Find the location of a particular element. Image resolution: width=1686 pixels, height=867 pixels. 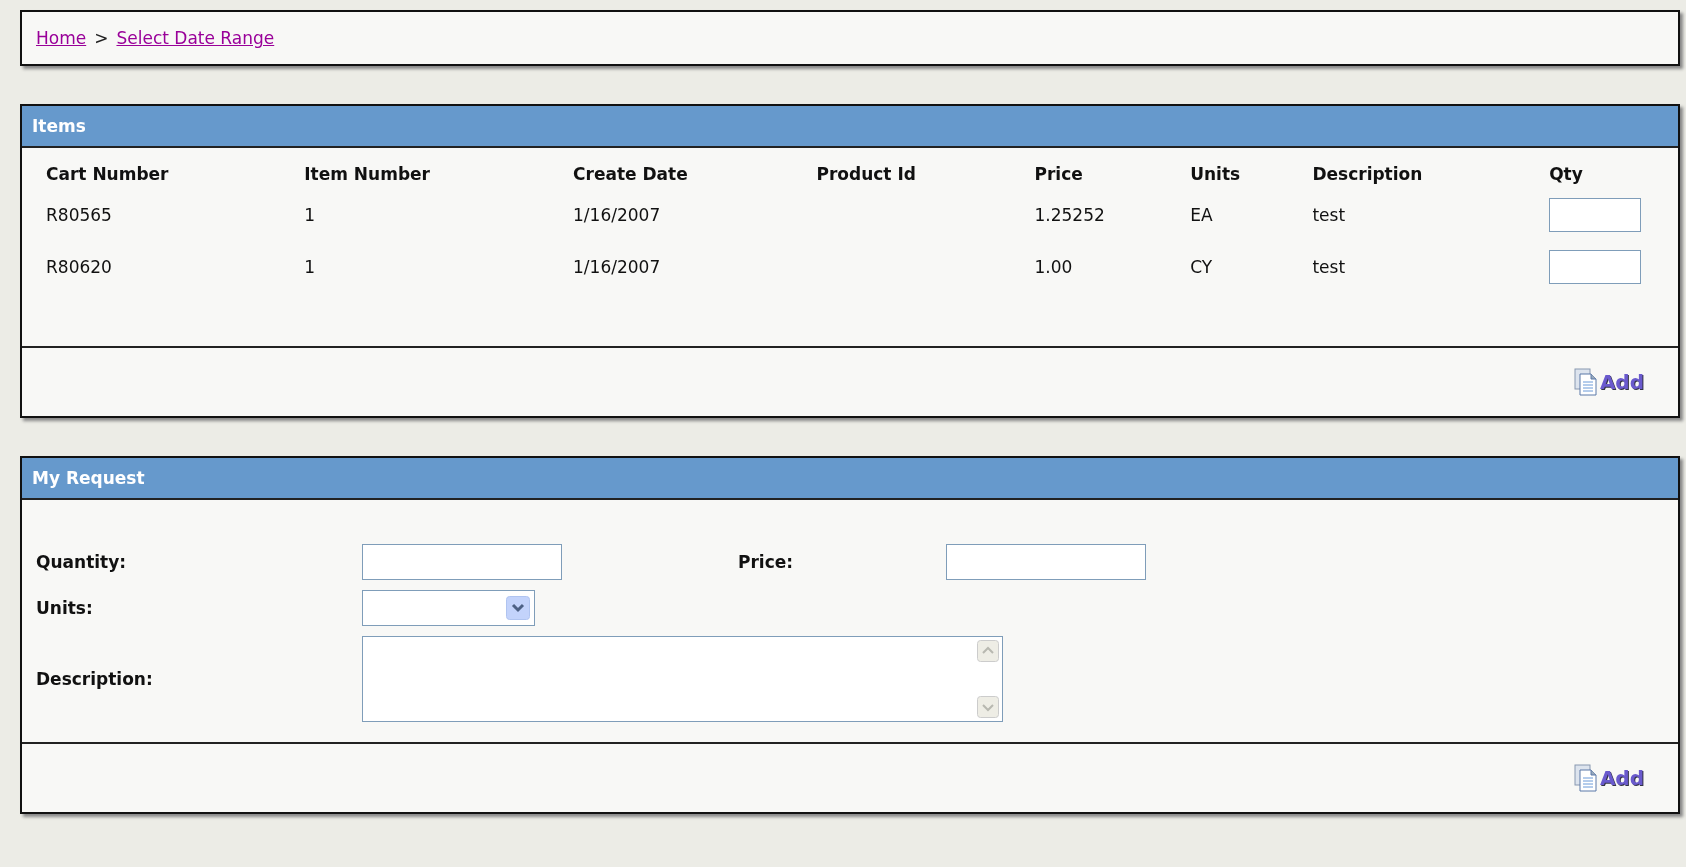

column-header: Units is located at coordinates (1215, 174).